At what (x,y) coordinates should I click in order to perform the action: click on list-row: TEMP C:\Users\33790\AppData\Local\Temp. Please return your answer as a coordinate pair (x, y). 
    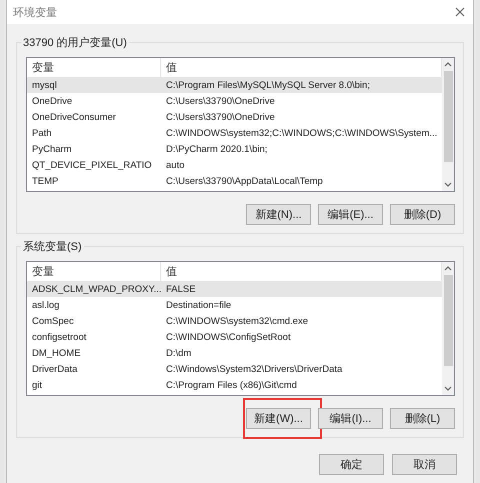
    Looking at the image, I should click on (234, 181).